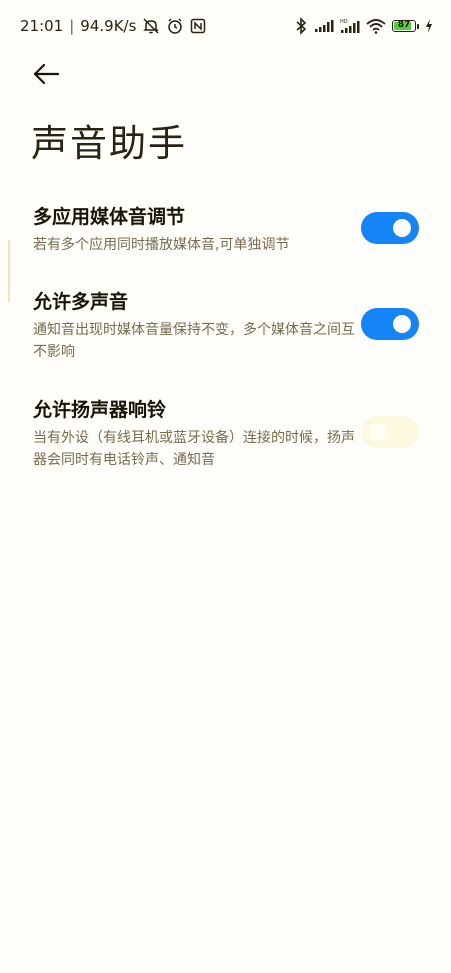 Image resolution: width=451 pixels, height=973 pixels. I want to click on nfc-icon, so click(198, 26).